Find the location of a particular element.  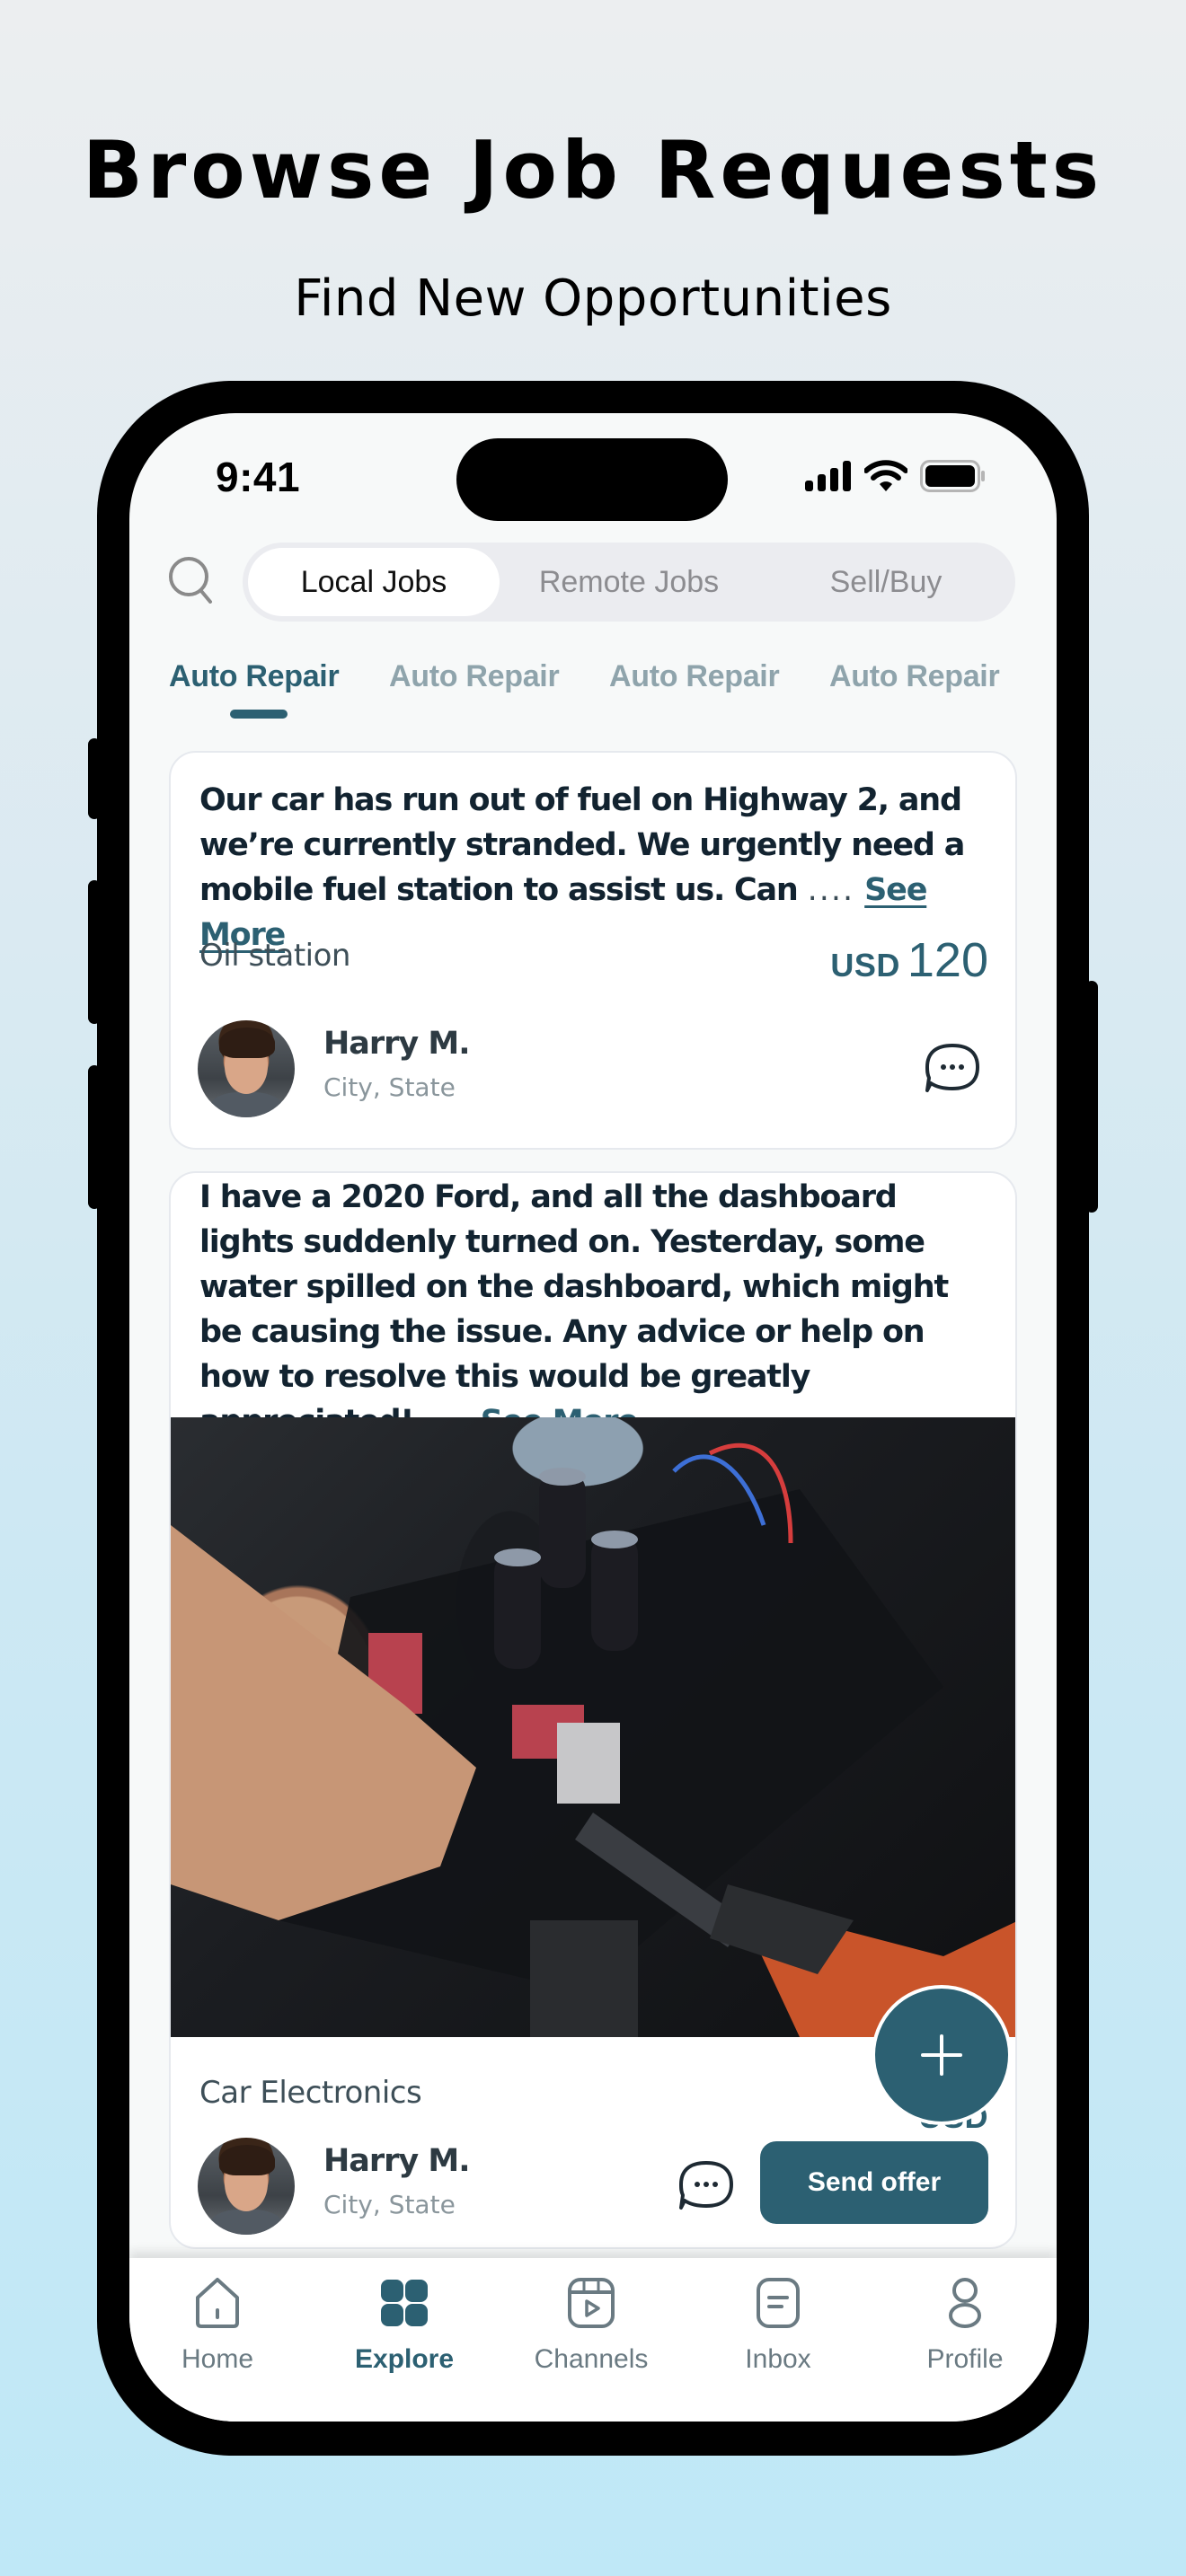

status-time: 9:41 is located at coordinates (258, 477).